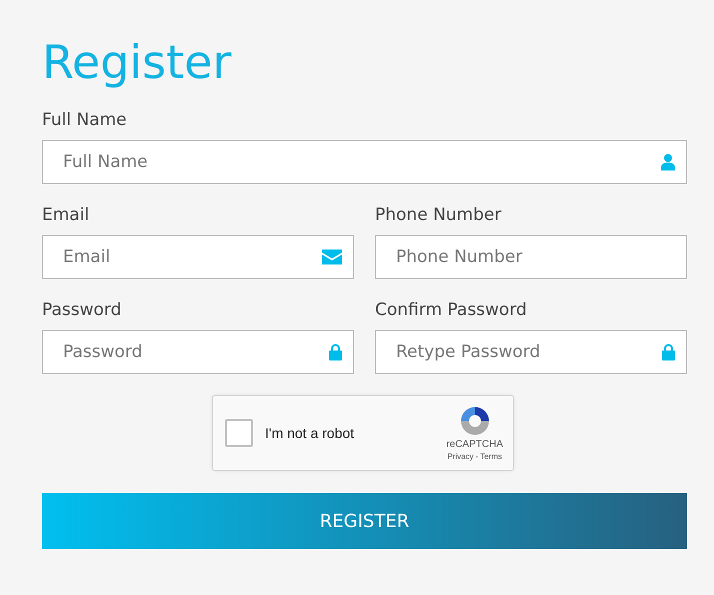 This screenshot has width=714, height=595. I want to click on captcha-label: I'm not a robot, so click(310, 433).